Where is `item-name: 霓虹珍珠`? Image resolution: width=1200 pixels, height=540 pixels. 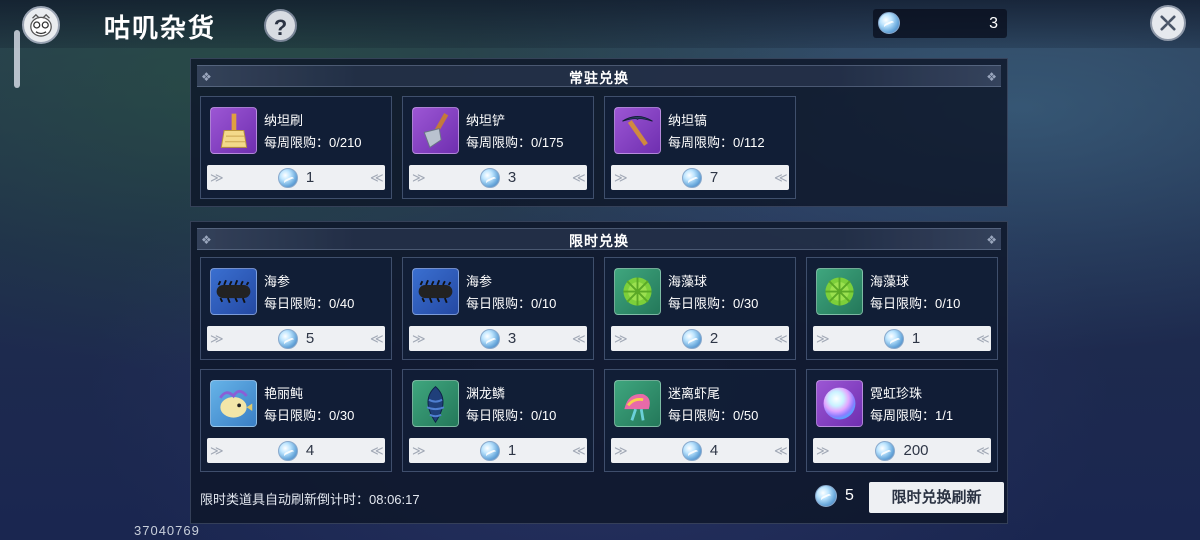
item-name: 霓虹珍珠 is located at coordinates (896, 393).